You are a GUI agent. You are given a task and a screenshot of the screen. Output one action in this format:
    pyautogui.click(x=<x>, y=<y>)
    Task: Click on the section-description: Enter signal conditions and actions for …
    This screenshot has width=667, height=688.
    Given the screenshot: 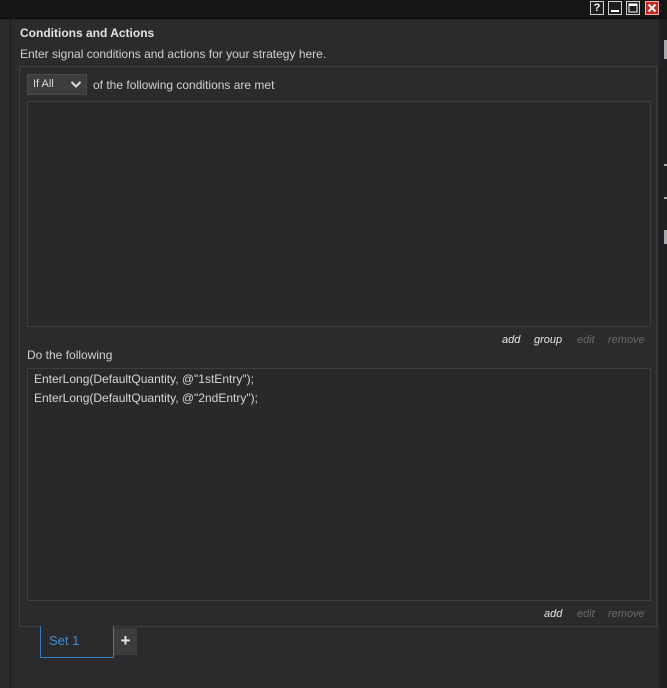 What is the action you would take?
    pyautogui.click(x=173, y=54)
    